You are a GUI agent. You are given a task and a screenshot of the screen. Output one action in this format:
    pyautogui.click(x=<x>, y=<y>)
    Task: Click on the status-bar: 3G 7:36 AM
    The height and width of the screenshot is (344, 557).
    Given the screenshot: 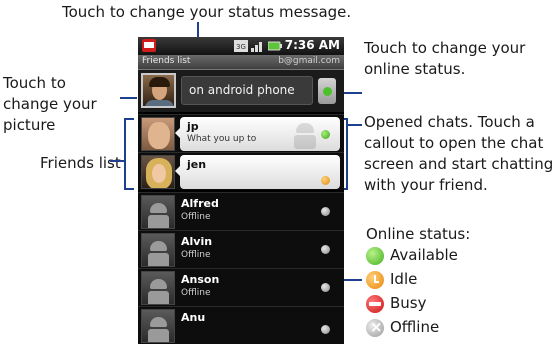 What is the action you would take?
    pyautogui.click(x=241, y=46)
    